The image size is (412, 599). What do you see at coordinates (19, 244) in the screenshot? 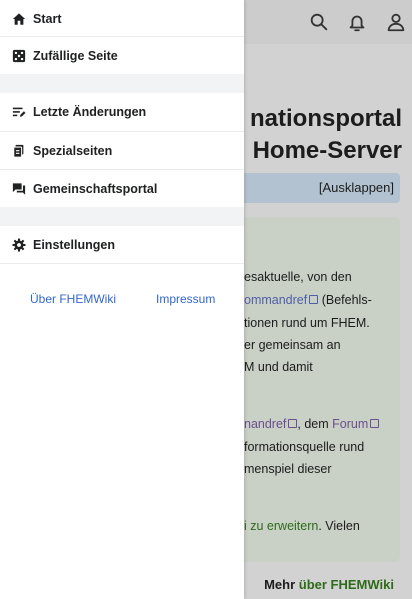
I see `settings-gear-icon` at bounding box center [19, 244].